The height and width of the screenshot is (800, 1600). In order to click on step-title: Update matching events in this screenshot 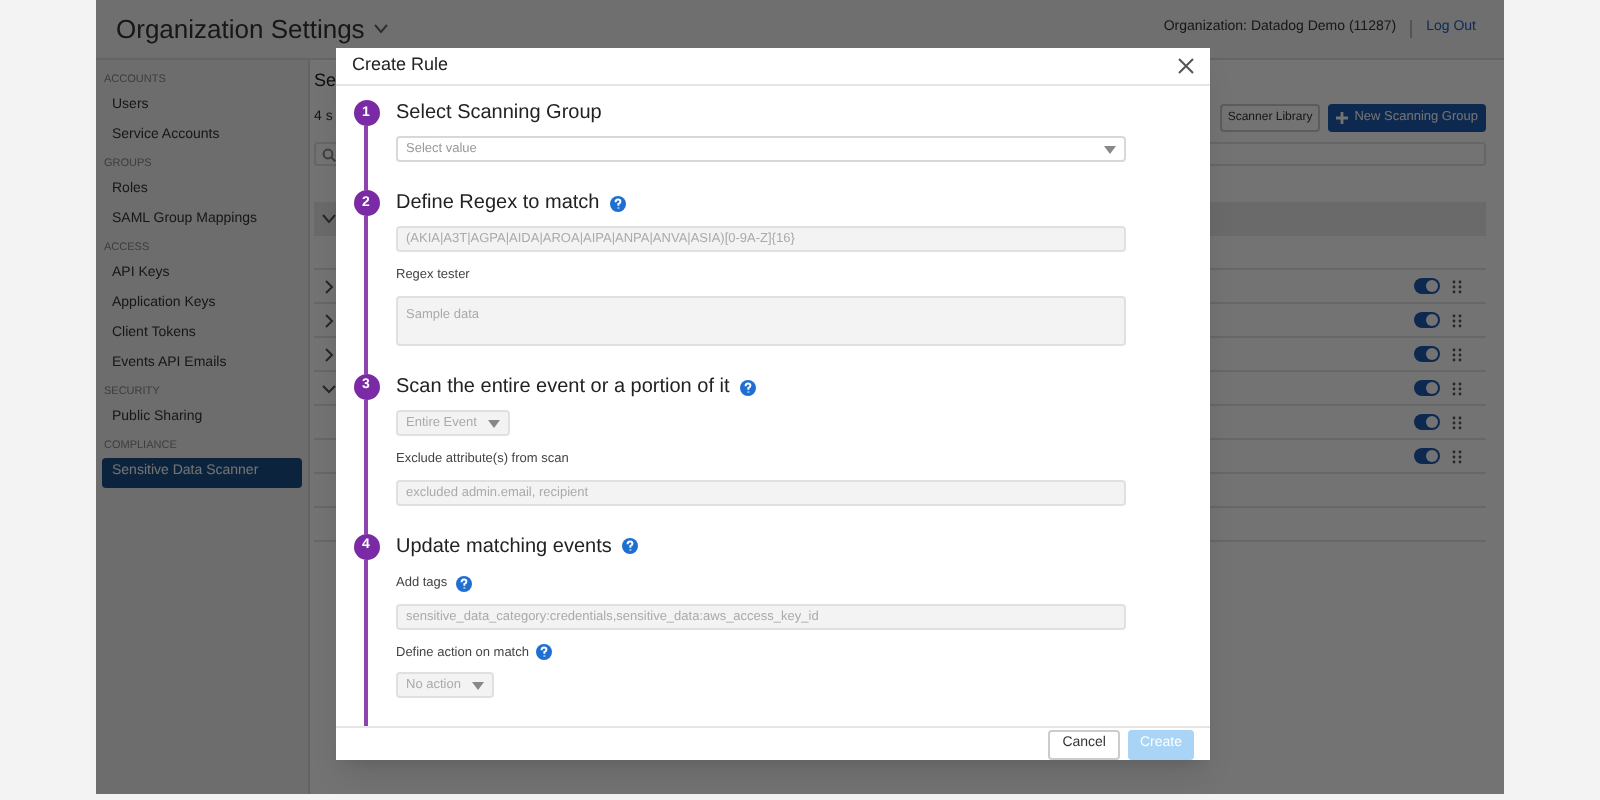, I will do `click(504, 547)`.